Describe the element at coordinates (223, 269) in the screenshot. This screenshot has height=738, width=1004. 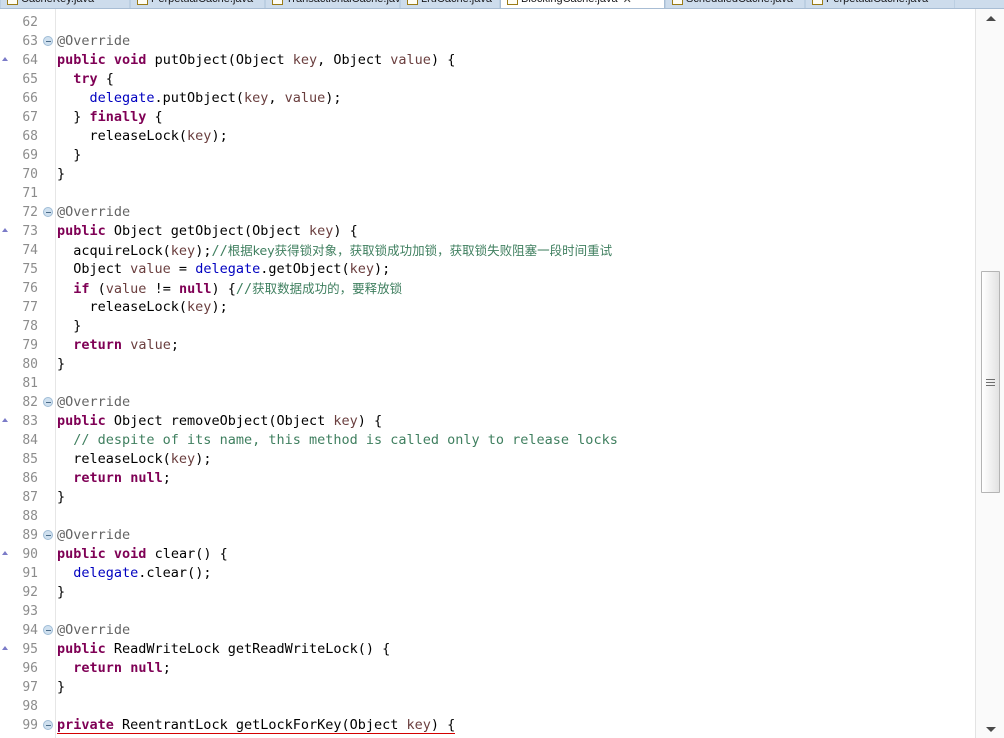
I see `code-line: Object value = delegate.getObject(key);` at that location.